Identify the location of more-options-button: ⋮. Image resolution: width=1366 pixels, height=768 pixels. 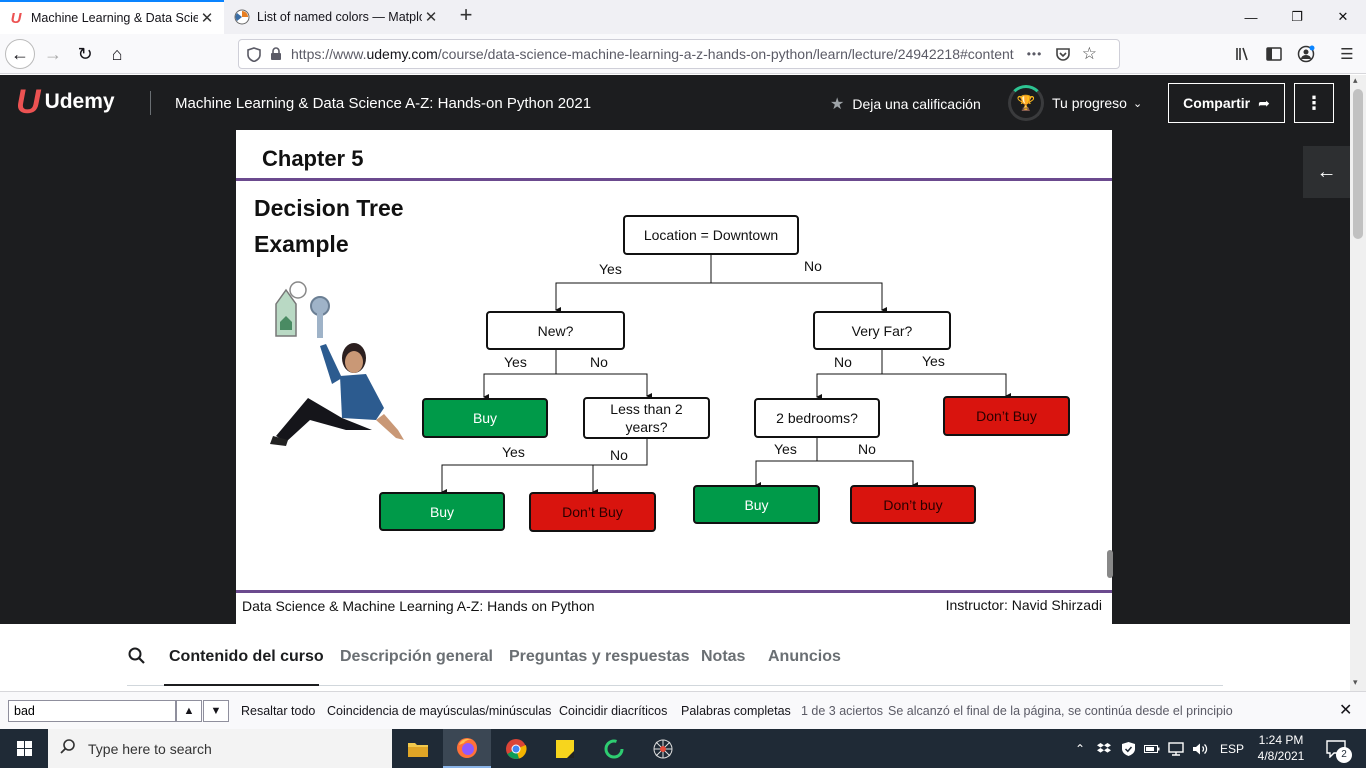
(1314, 103).